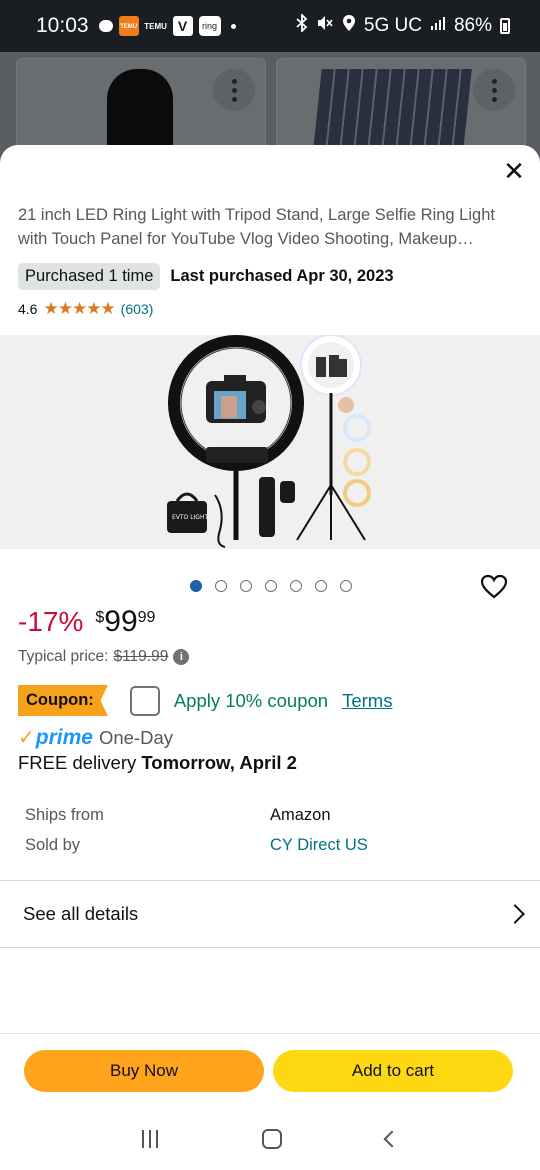 The image size is (540, 1170). I want to click on ships-from-value: Amazon, so click(300, 814).